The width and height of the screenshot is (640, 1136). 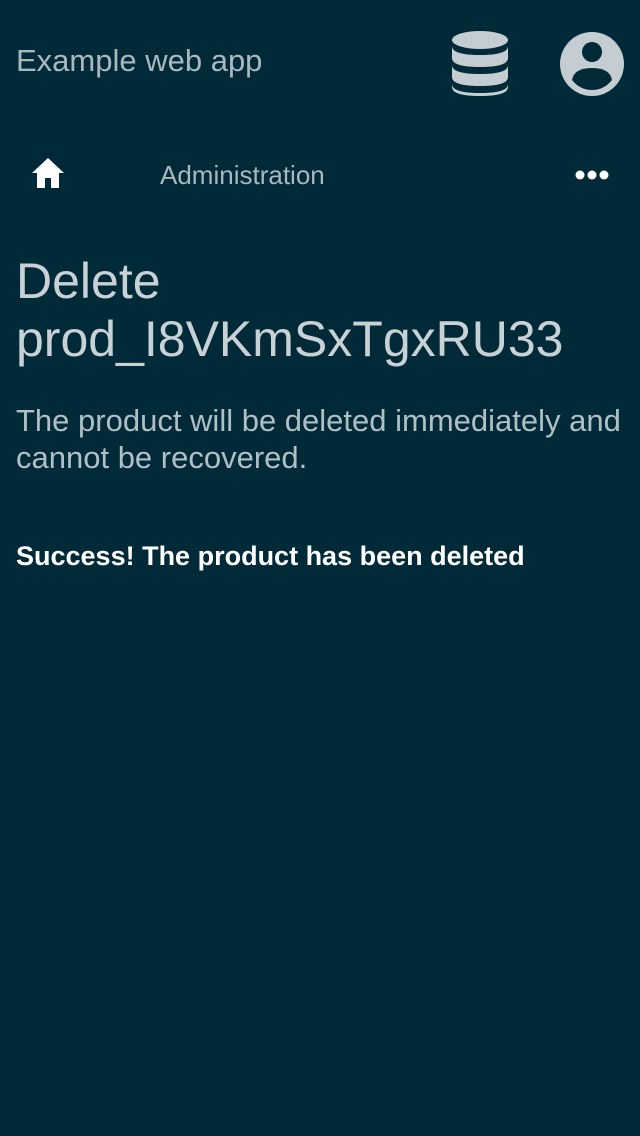 I want to click on success-message: Success! The product has been deleted, so click(x=270, y=556).